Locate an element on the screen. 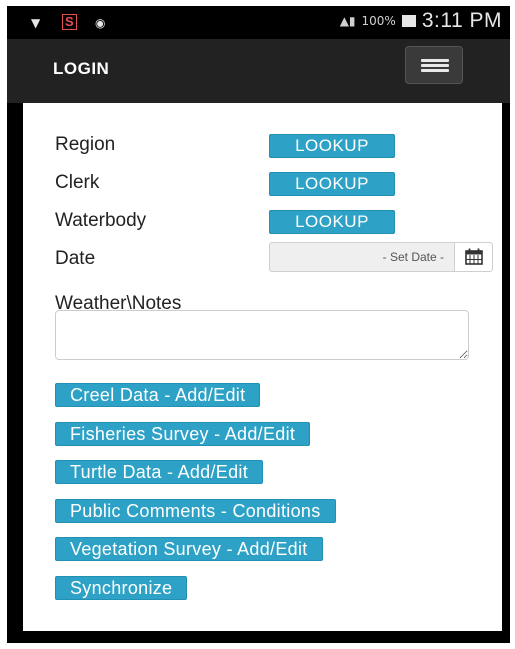 This screenshot has width=515, height=649. calendar-icon is located at coordinates (474, 256).